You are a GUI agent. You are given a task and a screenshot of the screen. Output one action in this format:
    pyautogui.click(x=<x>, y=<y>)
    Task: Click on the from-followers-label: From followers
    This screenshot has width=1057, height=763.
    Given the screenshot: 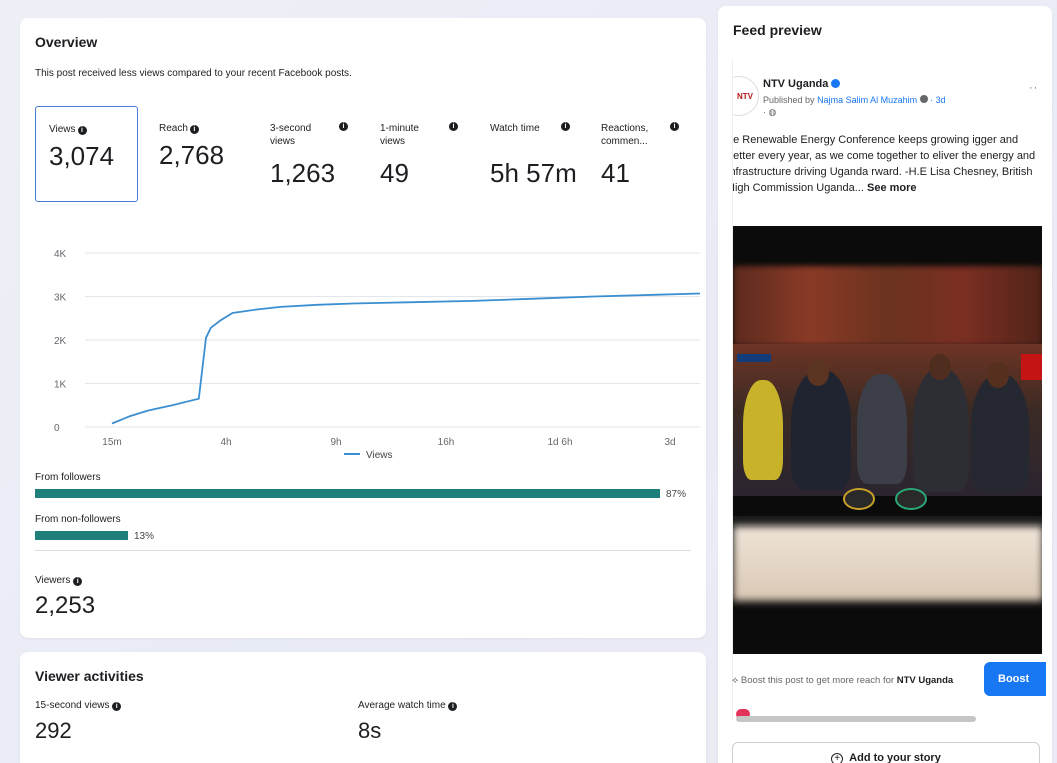 What is the action you would take?
    pyautogui.click(x=68, y=477)
    